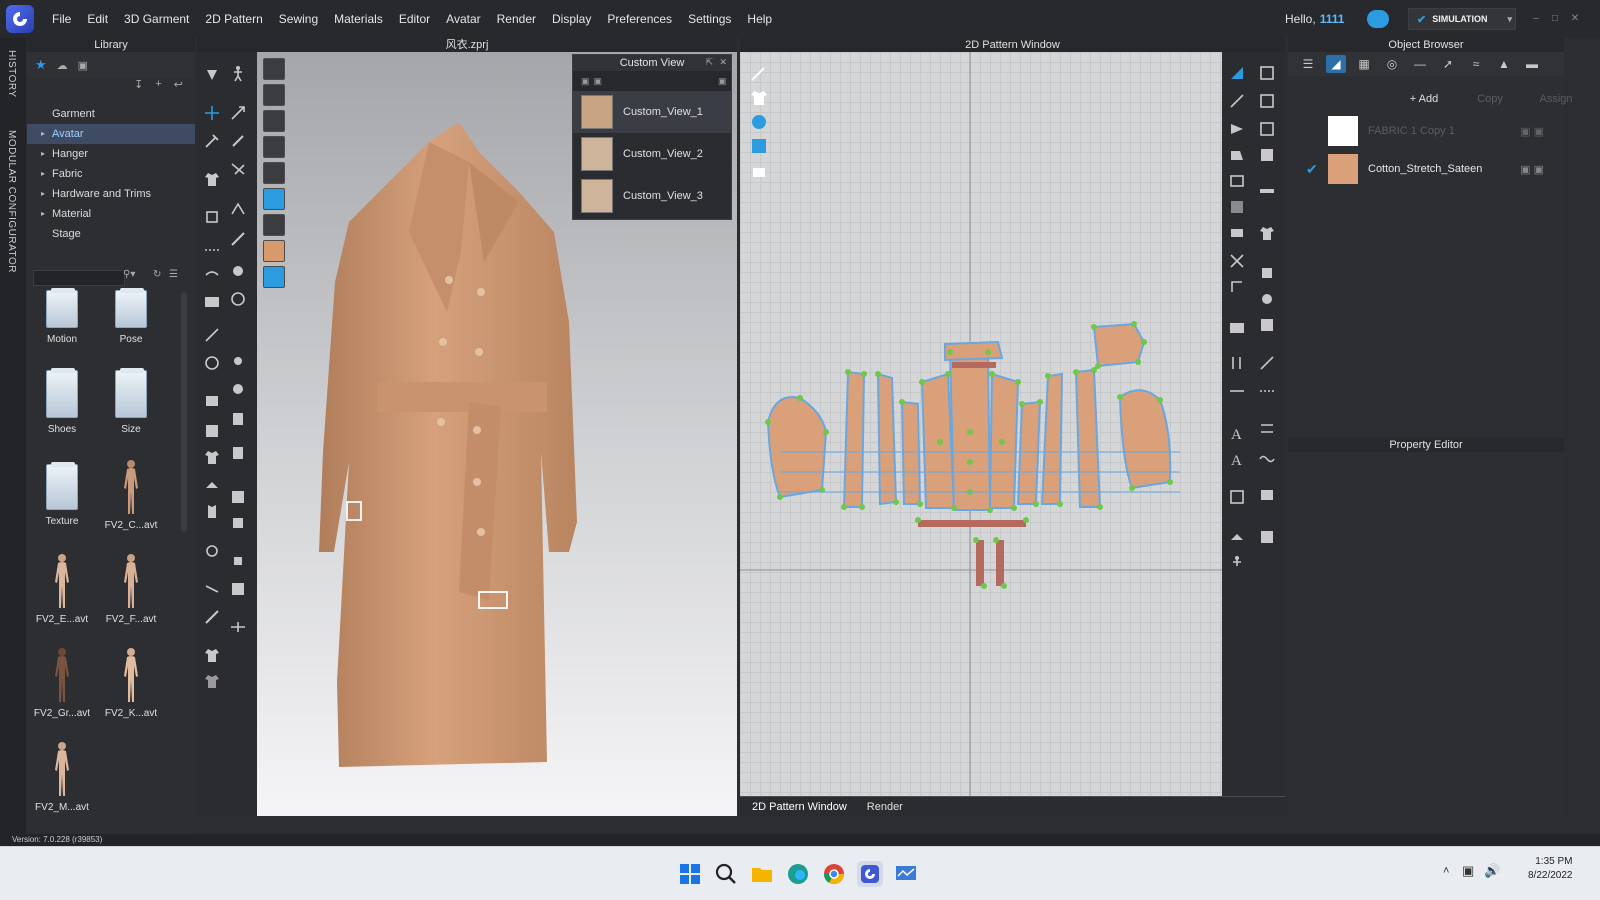 The width and height of the screenshot is (1600, 900). What do you see at coordinates (759, 74) in the screenshot?
I see `pattern-pencil-icon` at bounding box center [759, 74].